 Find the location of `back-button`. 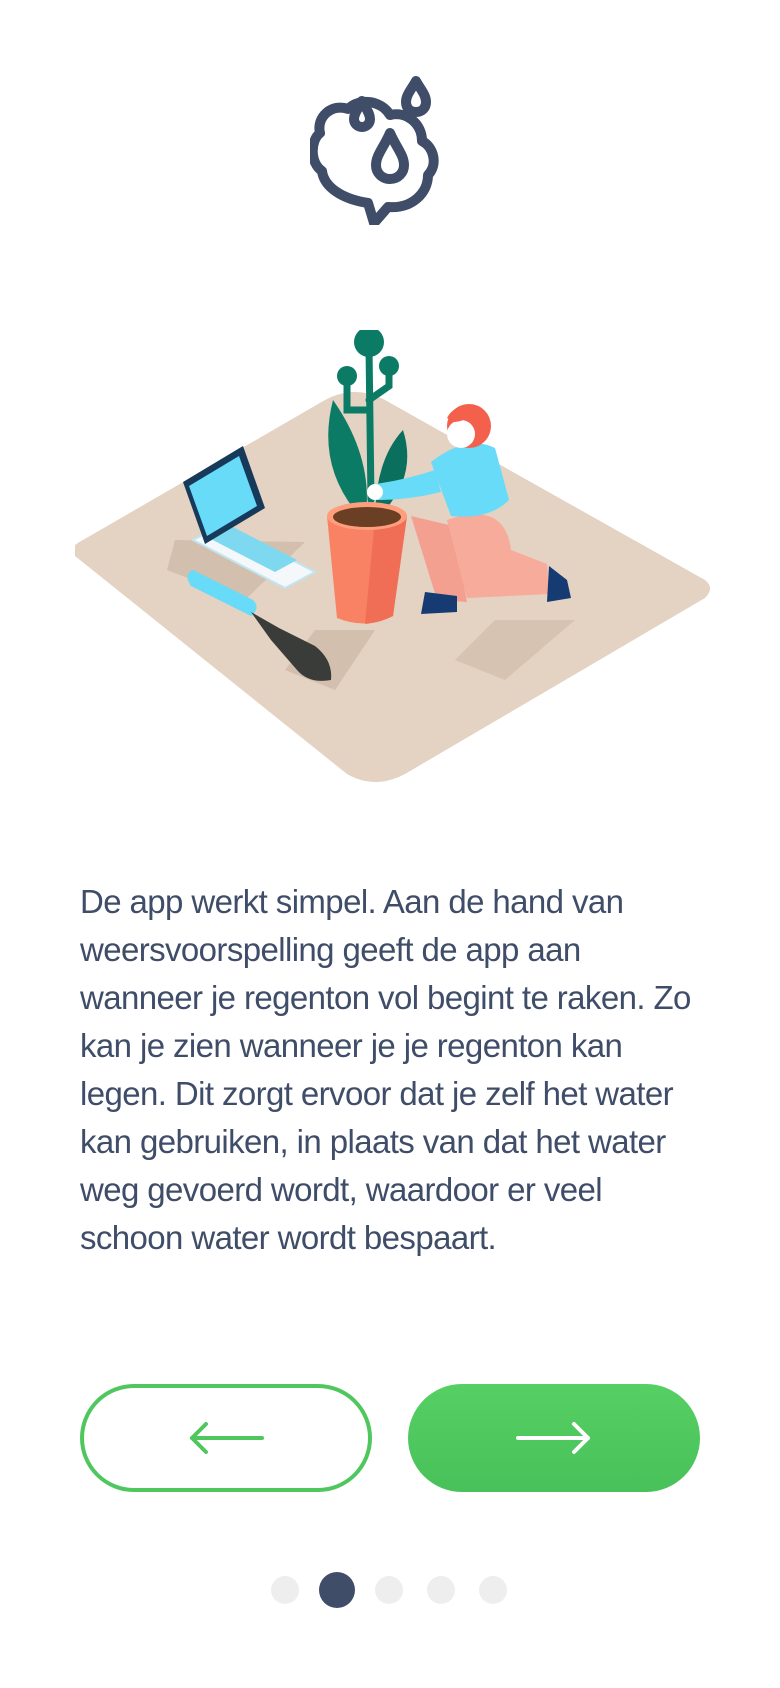

back-button is located at coordinates (226, 1438).